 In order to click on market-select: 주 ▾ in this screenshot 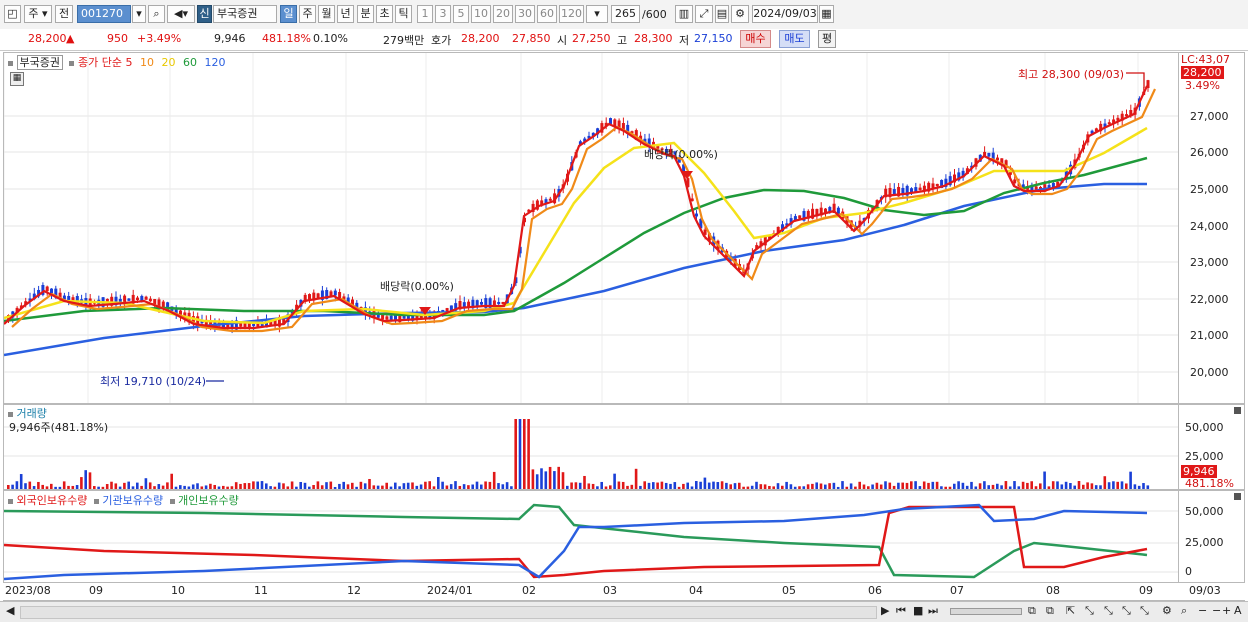, I will do `click(38, 14)`.